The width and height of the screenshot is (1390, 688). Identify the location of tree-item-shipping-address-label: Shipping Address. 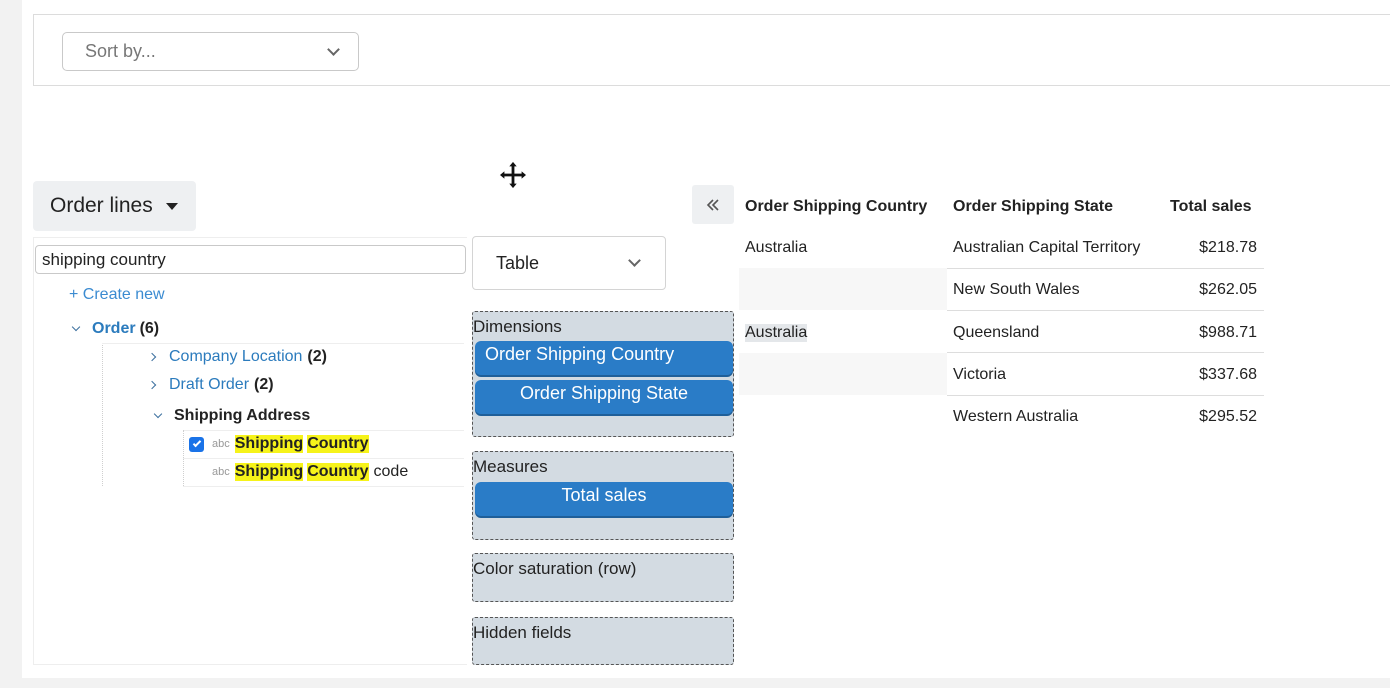
(242, 415).